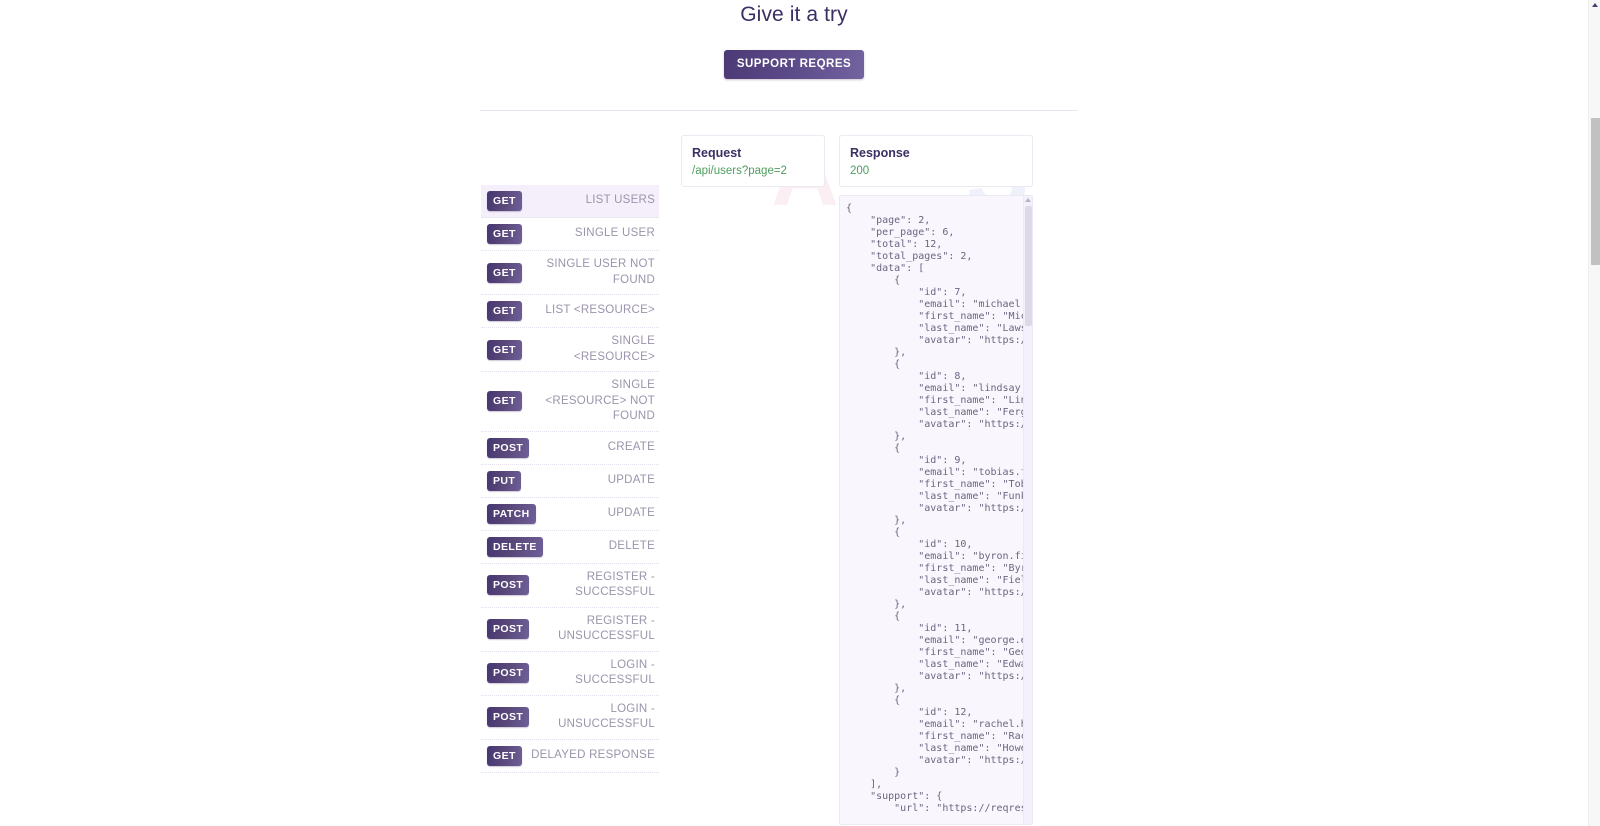  I want to click on support-reqres-button: SUPPORT REQRES, so click(794, 64).